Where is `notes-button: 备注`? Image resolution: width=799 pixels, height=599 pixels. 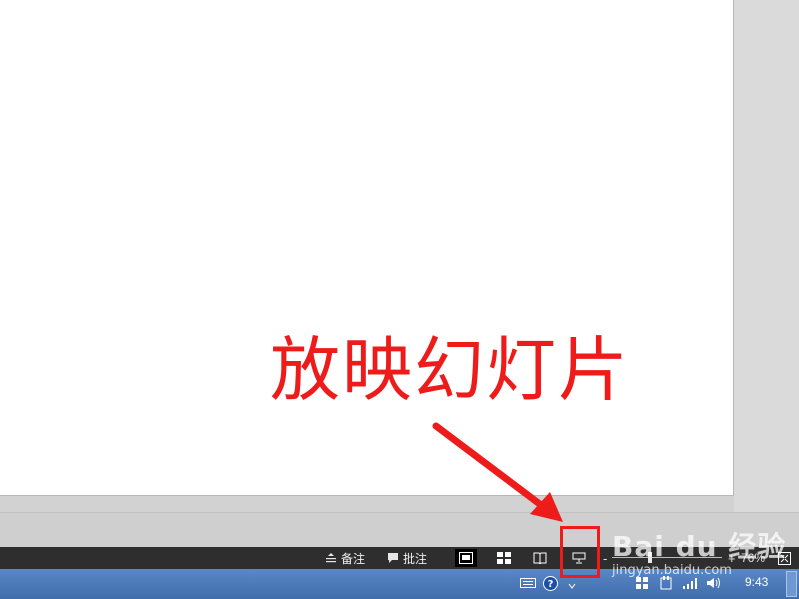 notes-button: 备注 is located at coordinates (345, 558).